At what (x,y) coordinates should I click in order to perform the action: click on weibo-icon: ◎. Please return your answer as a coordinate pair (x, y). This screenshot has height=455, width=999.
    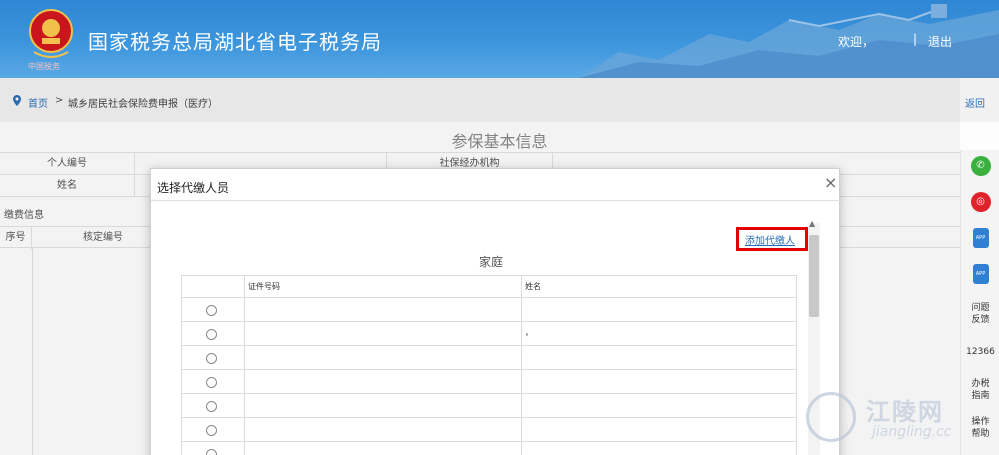
    Looking at the image, I should click on (980, 202).